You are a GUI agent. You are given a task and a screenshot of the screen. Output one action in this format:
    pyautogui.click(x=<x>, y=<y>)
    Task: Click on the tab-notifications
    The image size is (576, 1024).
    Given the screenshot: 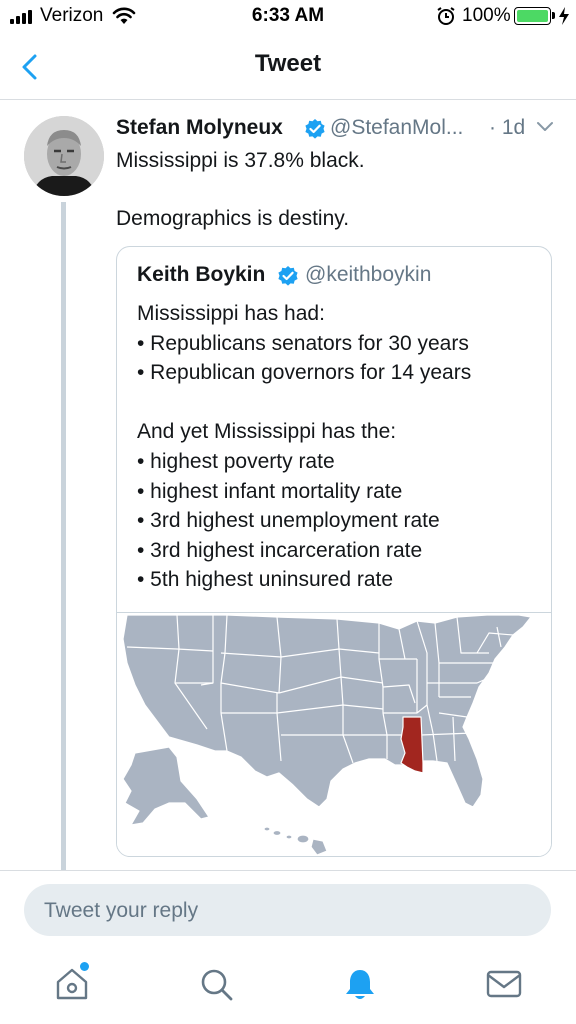 What is the action you would take?
    pyautogui.click(x=360, y=984)
    